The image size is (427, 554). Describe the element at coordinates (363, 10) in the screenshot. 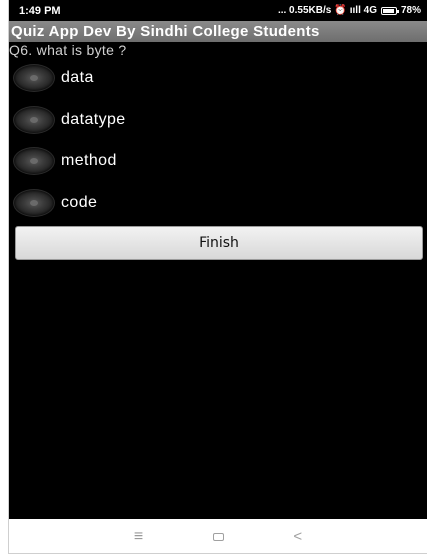

I see `signal-indicator: ııll 4G` at that location.